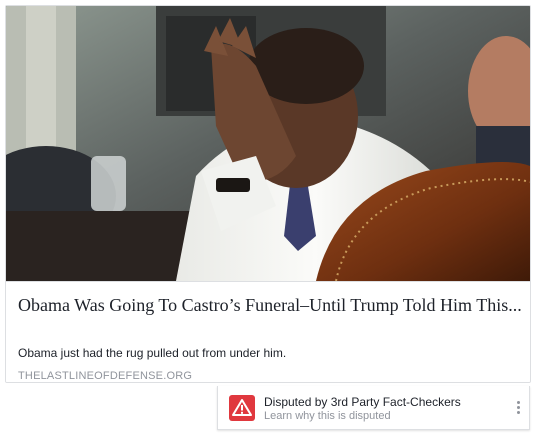 The height and width of the screenshot is (434, 536). Describe the element at coordinates (327, 416) in the screenshot. I see `learn-why-link: Learn why this is disputed` at that location.